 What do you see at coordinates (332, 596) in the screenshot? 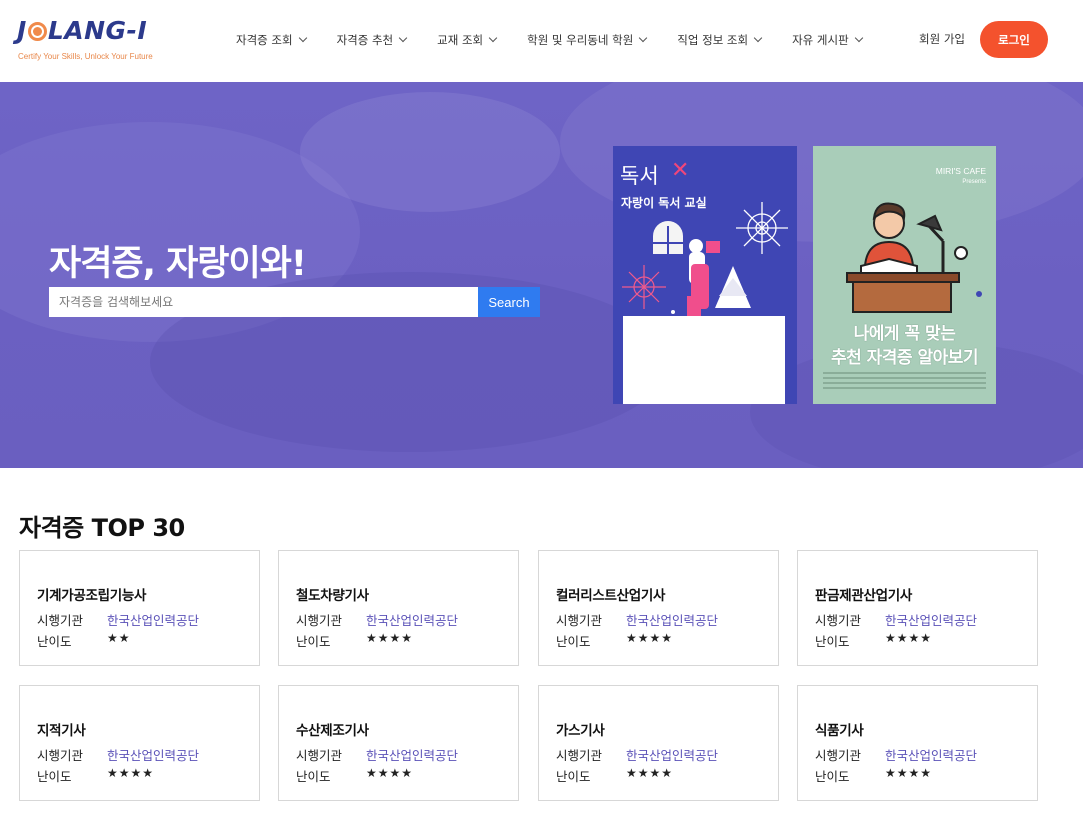
I see `certificate-name: 철도차량기사` at bounding box center [332, 596].